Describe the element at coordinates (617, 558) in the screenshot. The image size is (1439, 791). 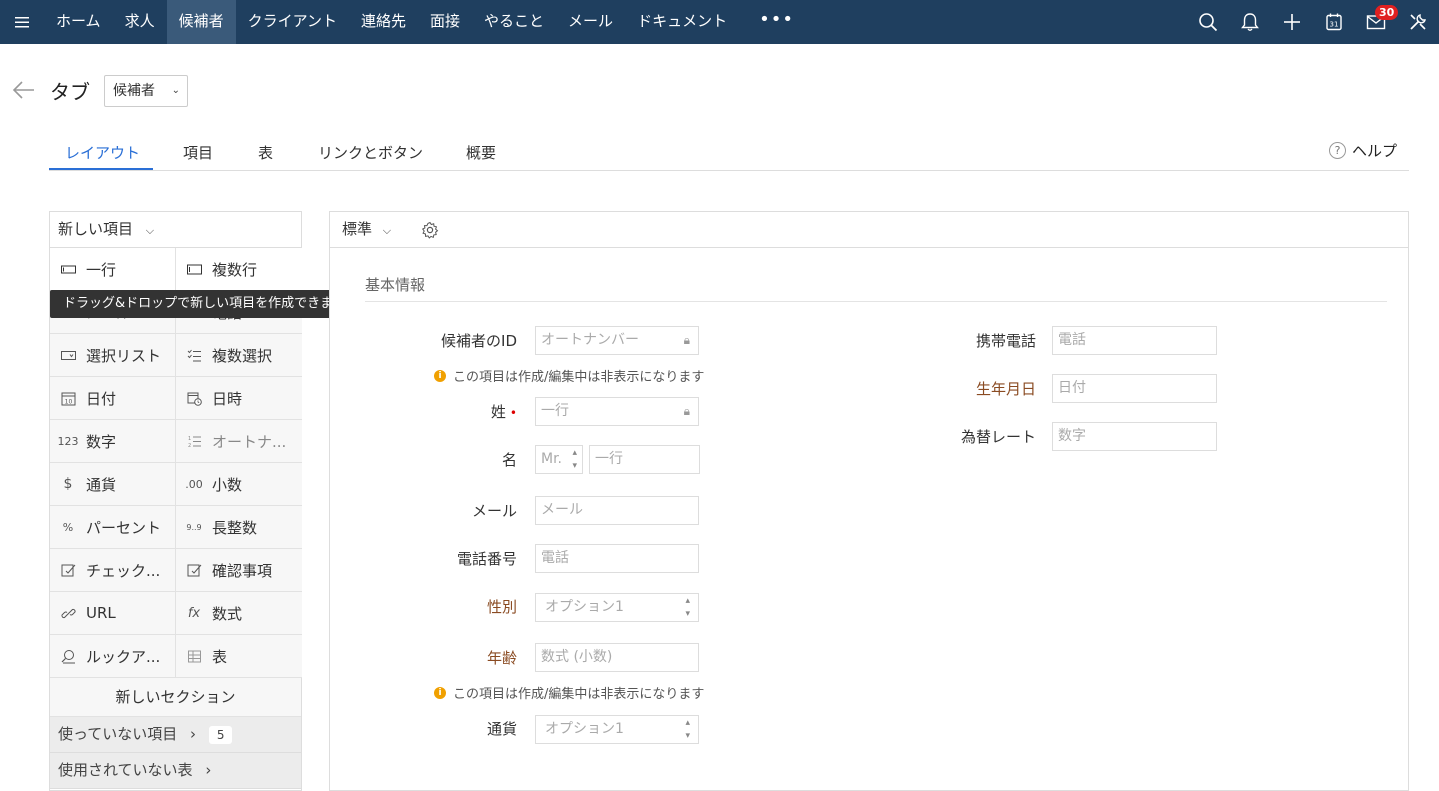
I see `phone-field: 電話` at that location.